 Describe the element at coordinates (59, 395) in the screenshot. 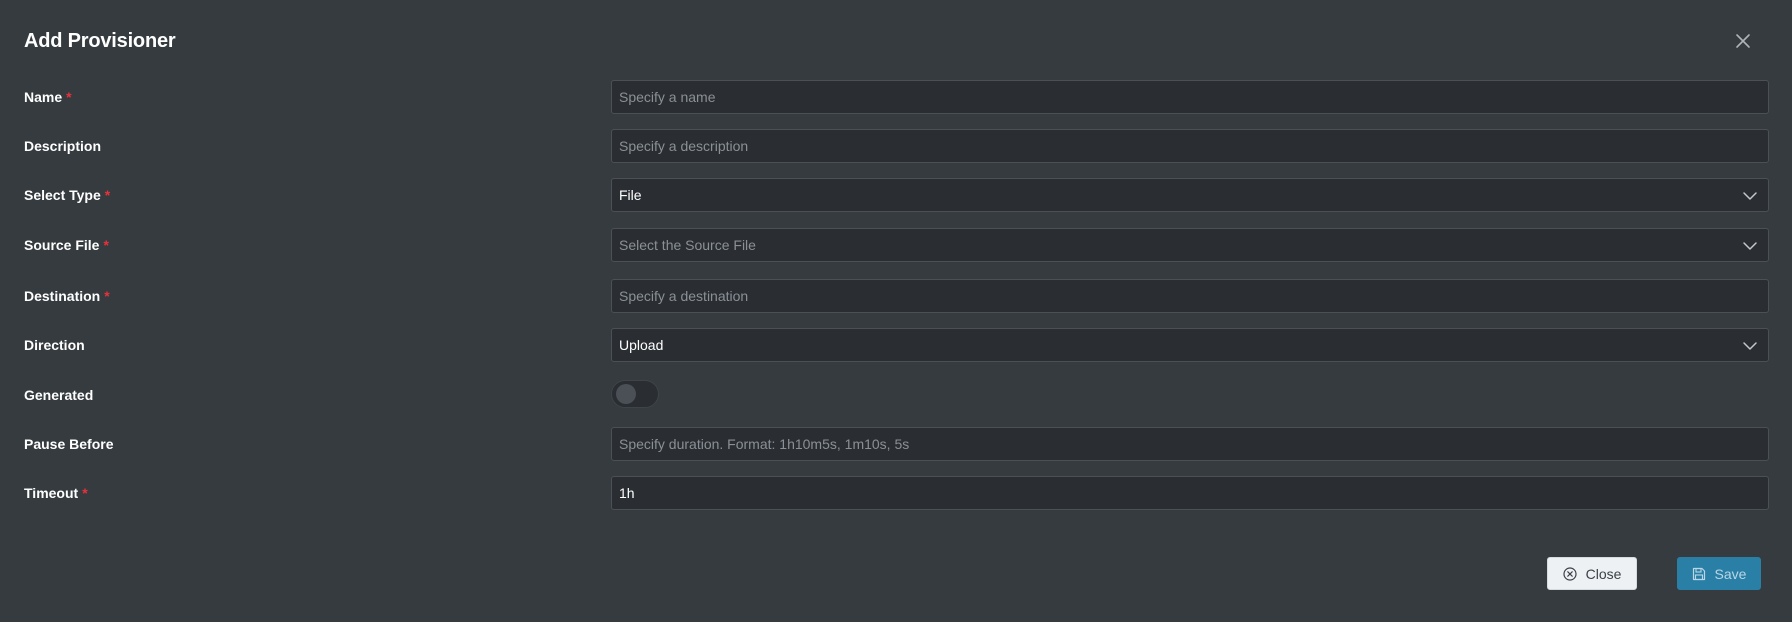

I see `generated-label: Generated` at that location.